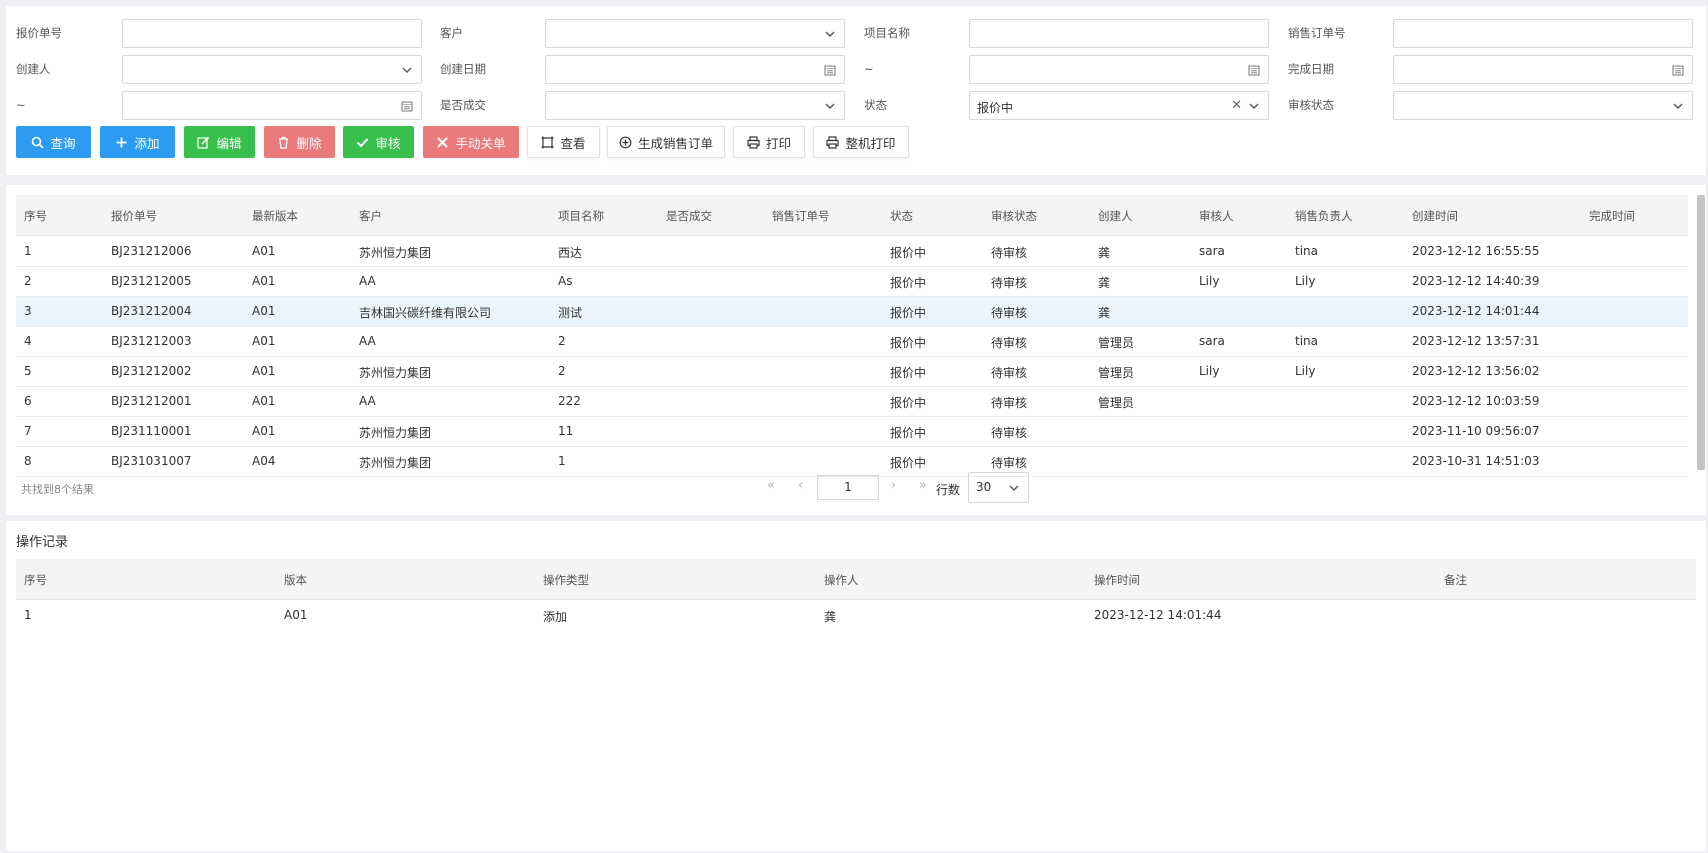 This screenshot has width=1708, height=853. I want to click on table-cell: 苏州恒力集团, so click(395, 373).